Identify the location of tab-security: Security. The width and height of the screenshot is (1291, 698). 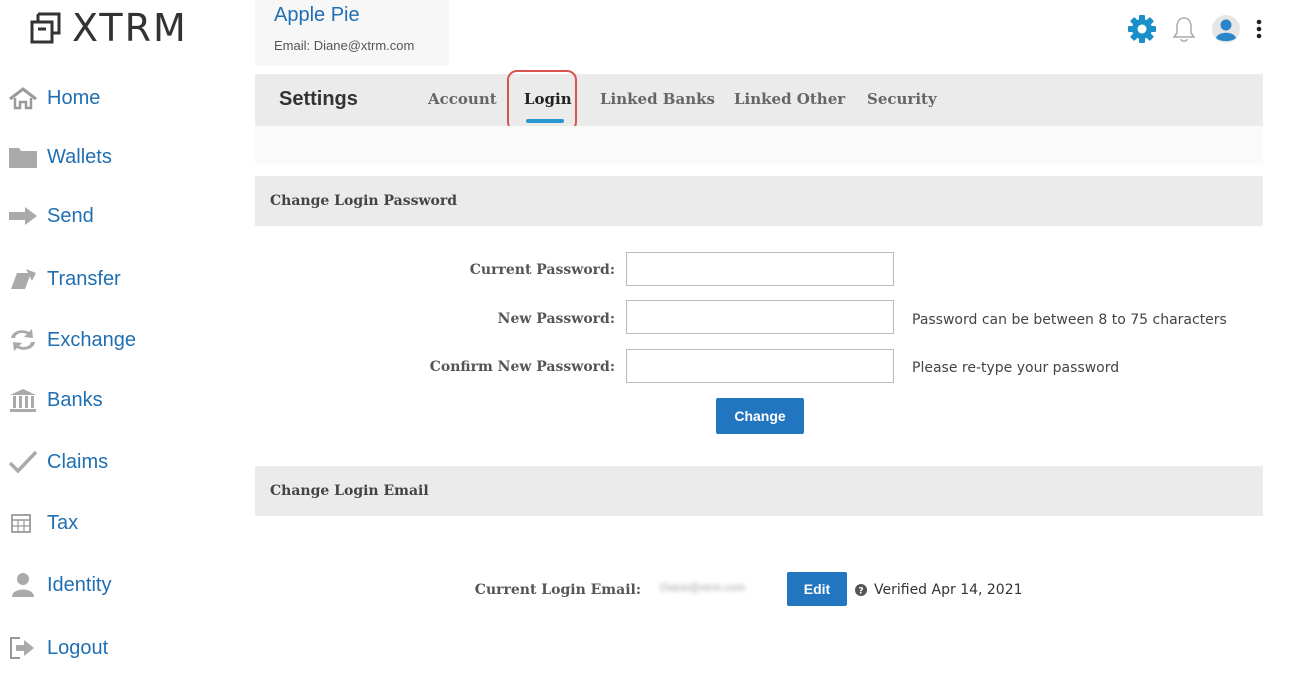
(902, 99).